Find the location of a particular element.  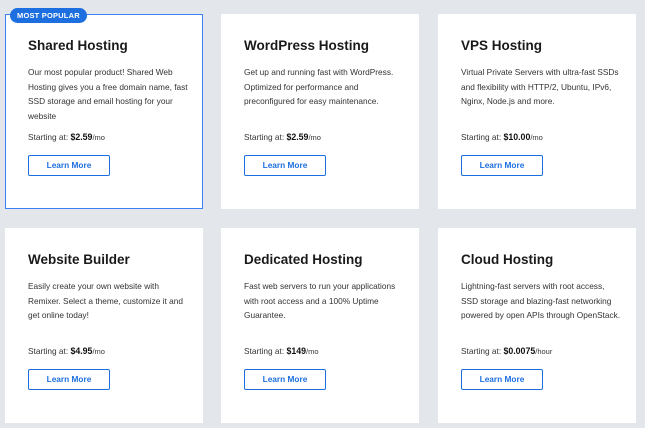

card-price: Starting at: $0.0075/hour is located at coordinates (506, 351).